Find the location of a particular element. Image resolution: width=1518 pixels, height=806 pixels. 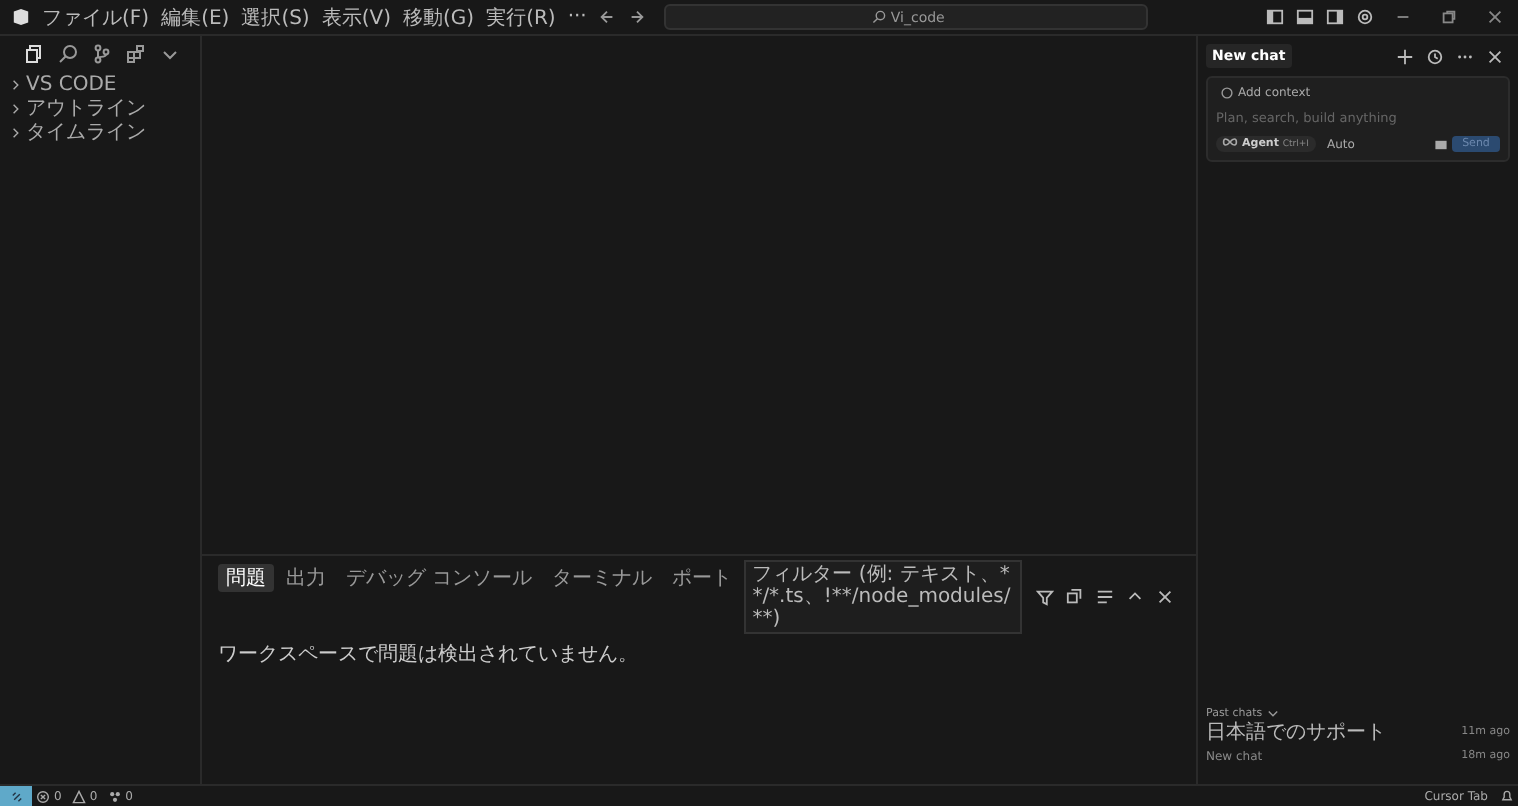

panel-tab: 出力 is located at coordinates (306, 578).